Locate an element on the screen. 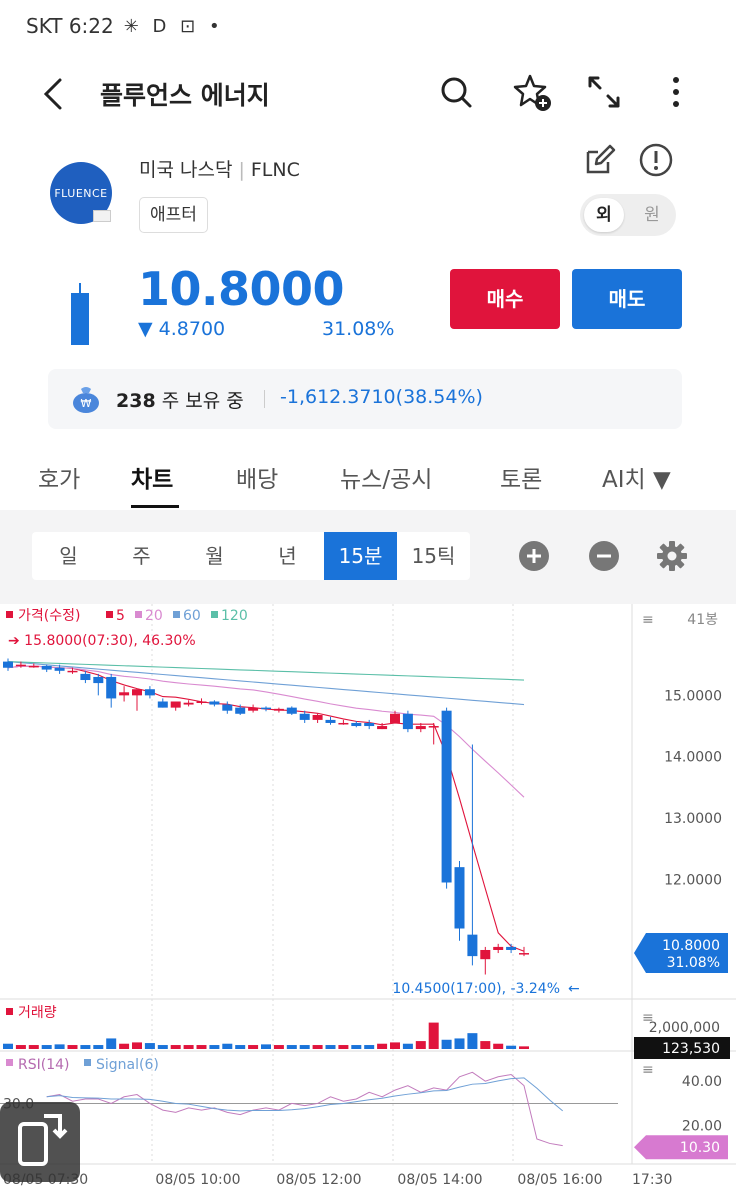  status-bar: SKT 6:22 ✳ D ⊡ • is located at coordinates (368, 26).